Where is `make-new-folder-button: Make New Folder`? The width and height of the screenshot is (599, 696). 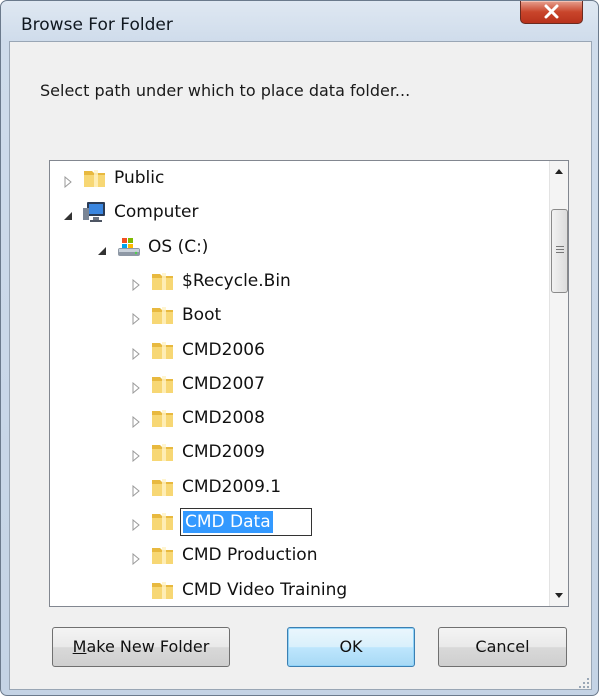 make-new-folder-button: Make New Folder is located at coordinates (141, 647).